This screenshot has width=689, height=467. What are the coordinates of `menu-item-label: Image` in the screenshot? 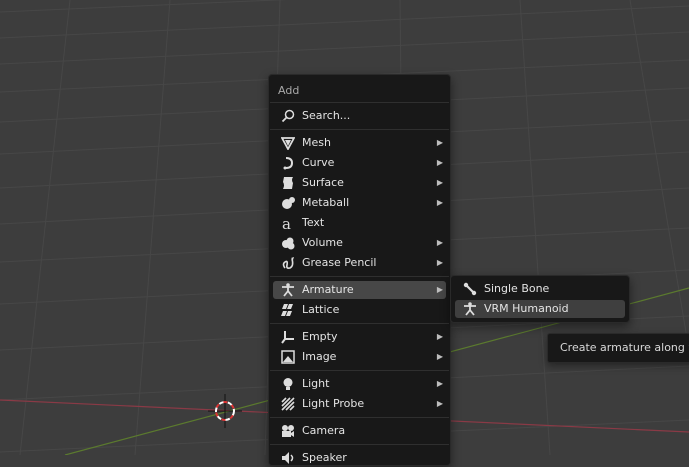 It's located at (319, 356).